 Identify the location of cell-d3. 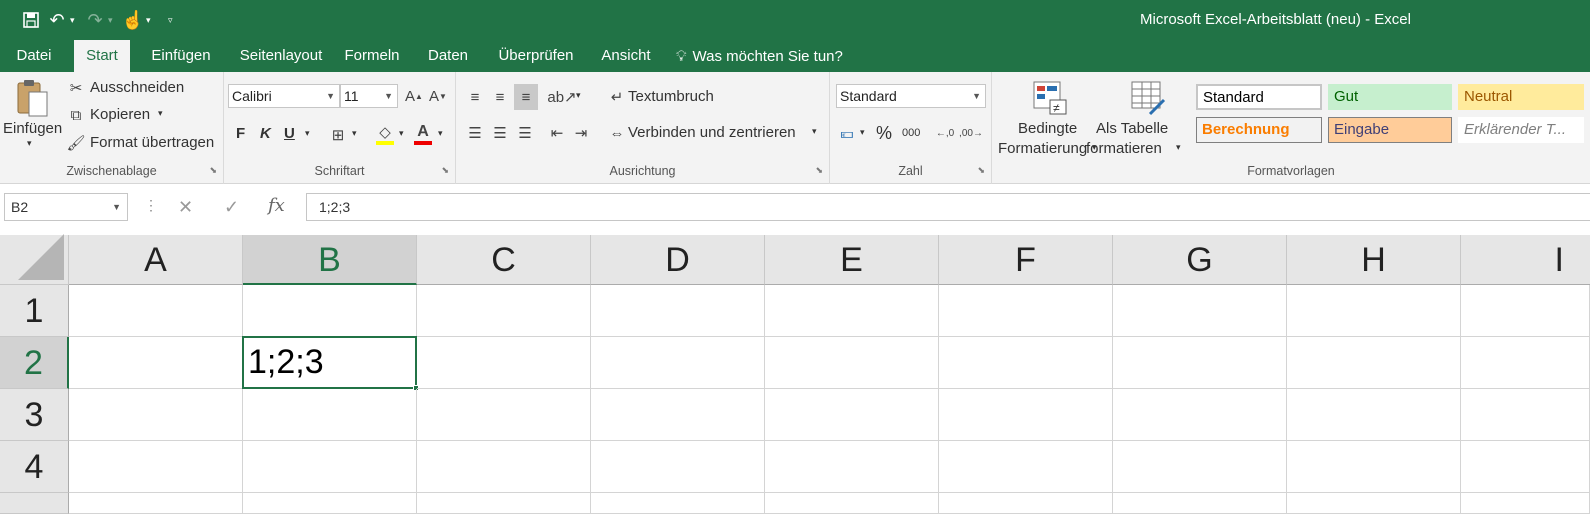
(678, 415).